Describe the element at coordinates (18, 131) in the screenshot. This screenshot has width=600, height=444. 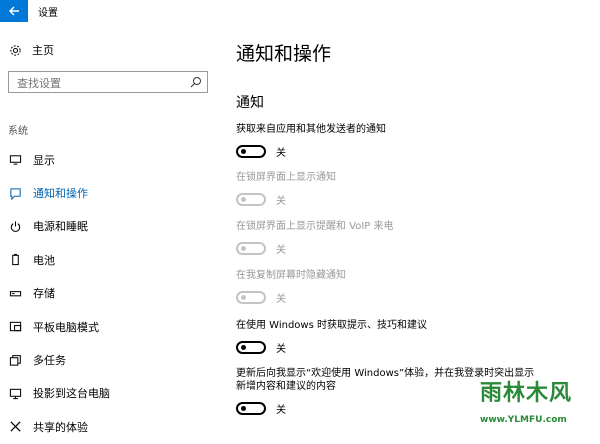
I see `section-label: 系统` at that location.